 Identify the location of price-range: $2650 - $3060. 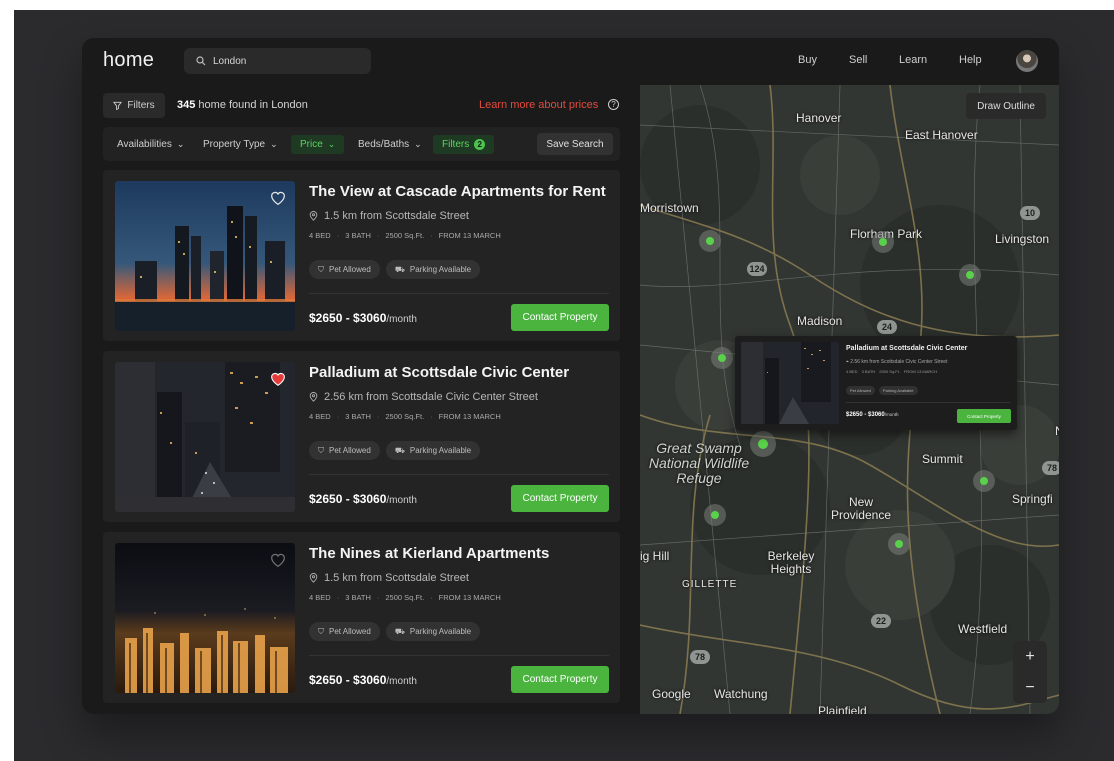
(348, 499).